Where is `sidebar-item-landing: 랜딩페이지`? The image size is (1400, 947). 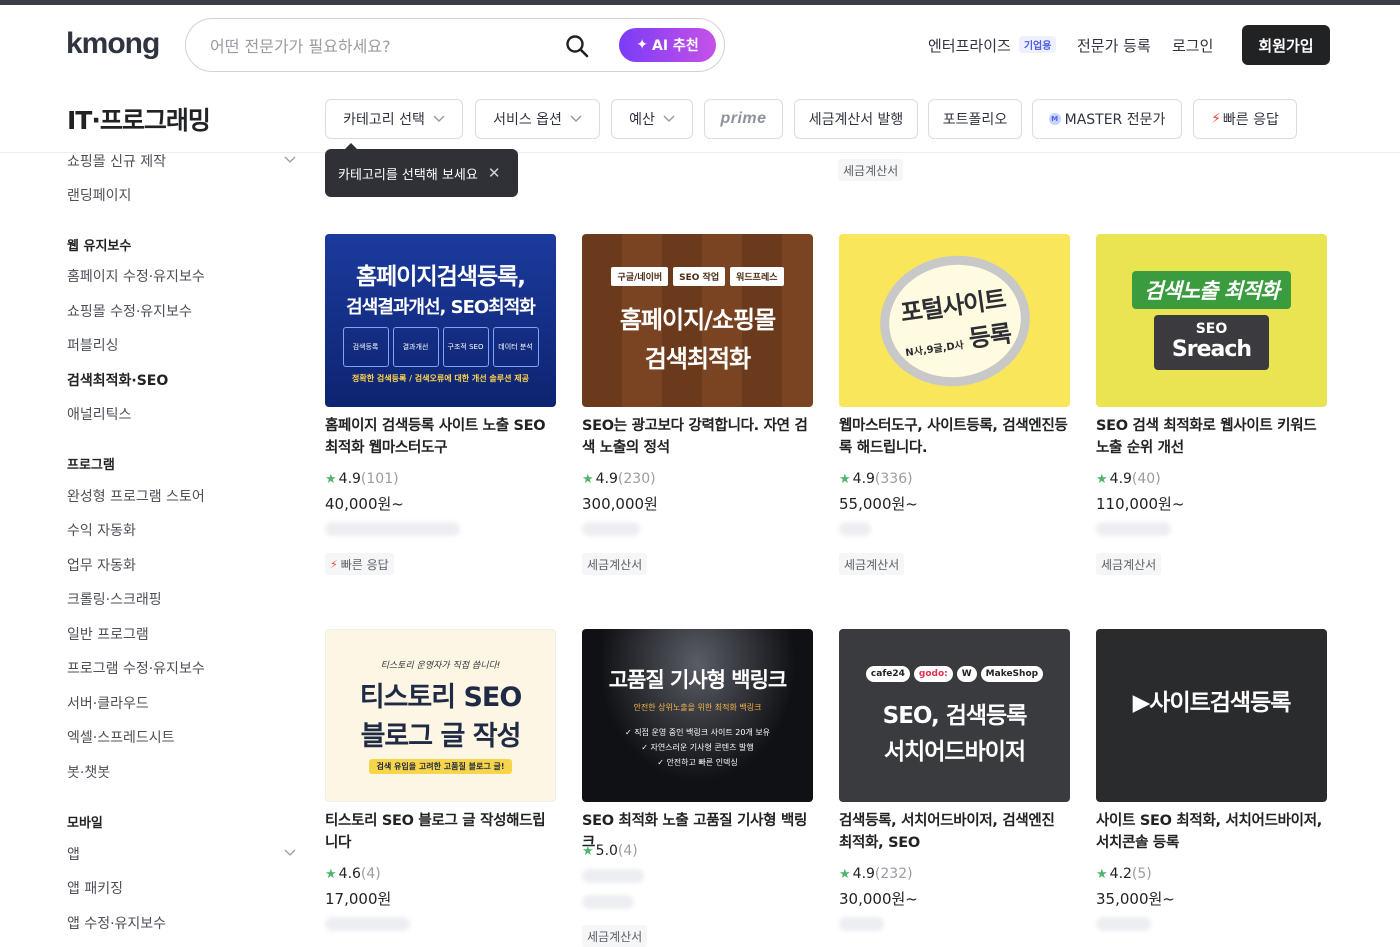
sidebar-item-landing: 랜딩페이지 is located at coordinates (99, 195).